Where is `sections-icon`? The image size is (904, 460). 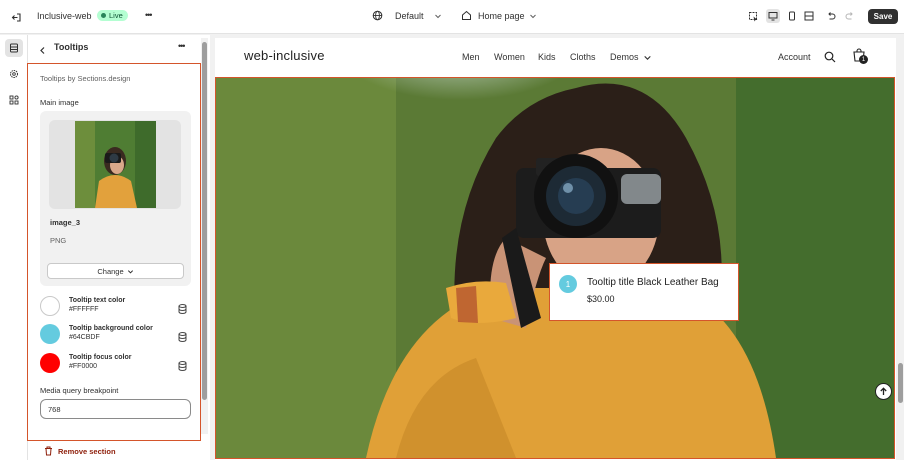 sections-icon is located at coordinates (14, 48).